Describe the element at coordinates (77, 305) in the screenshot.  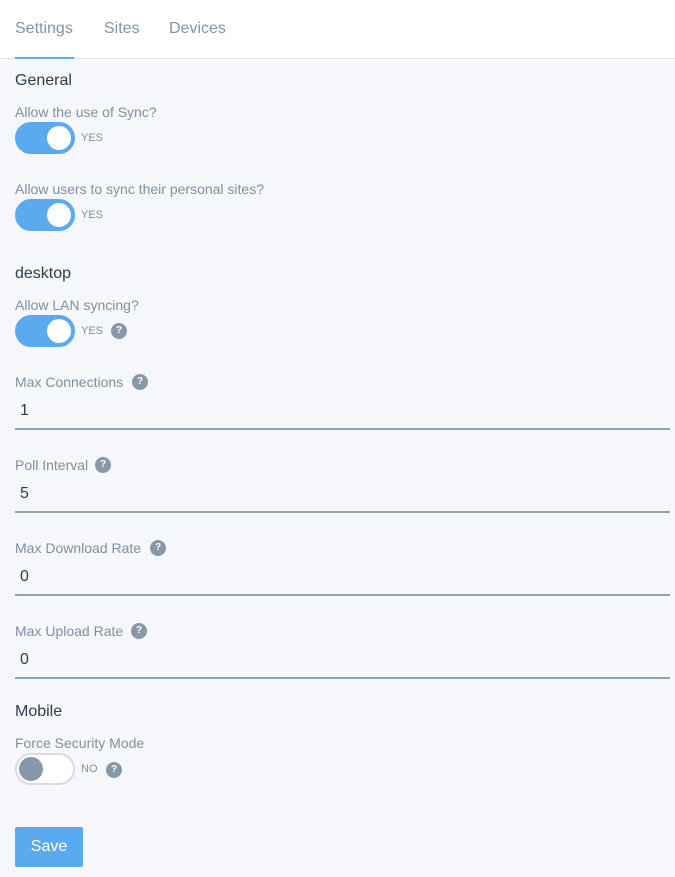
I see `allow-lan-label: Allow LAN syncing?` at that location.